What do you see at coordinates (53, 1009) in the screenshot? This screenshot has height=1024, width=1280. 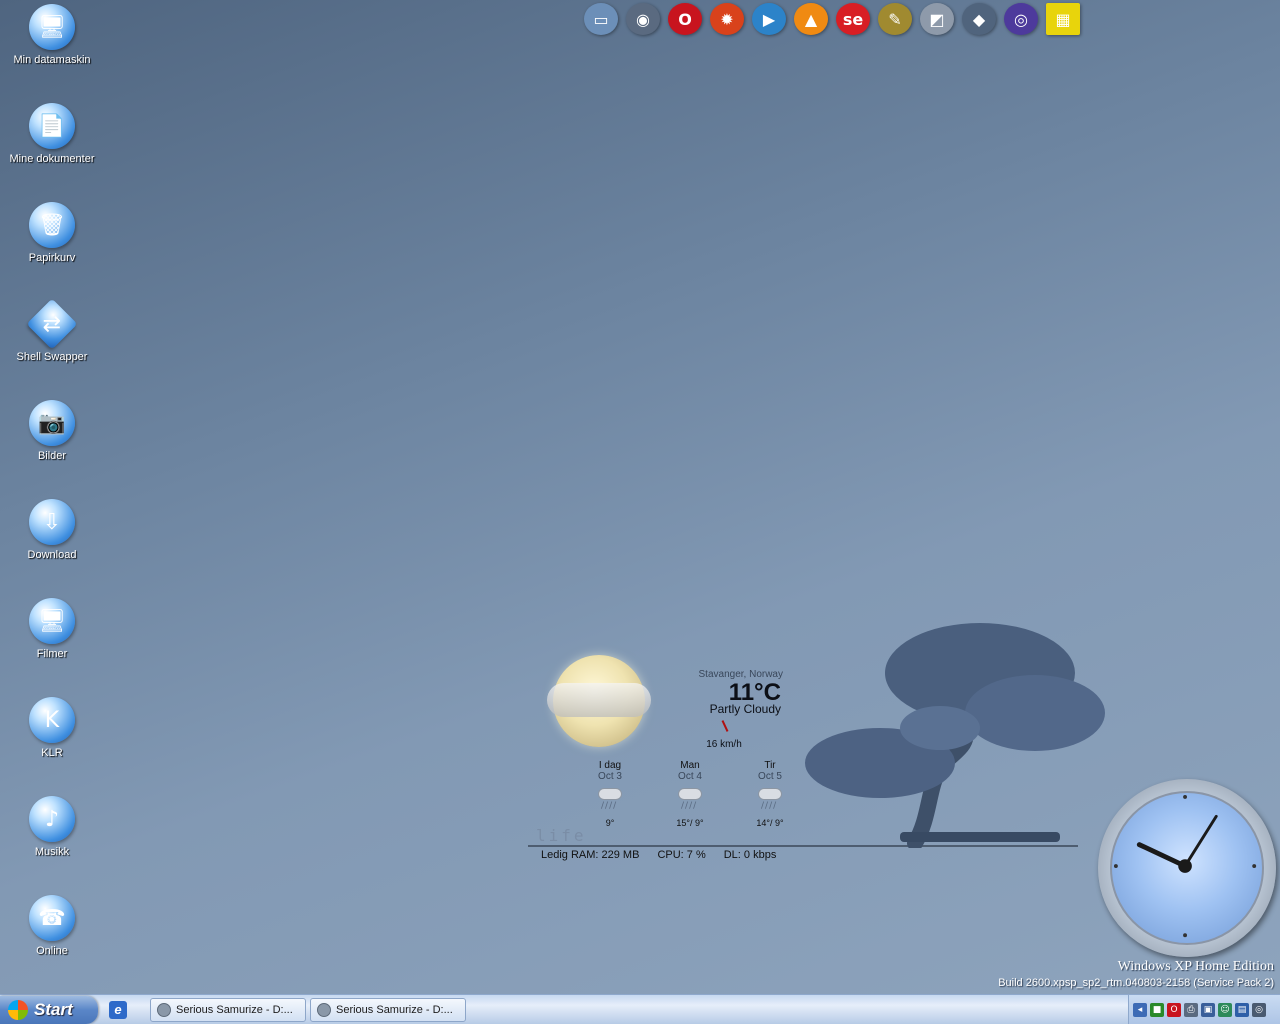 I see `start-label: Start` at bounding box center [53, 1009].